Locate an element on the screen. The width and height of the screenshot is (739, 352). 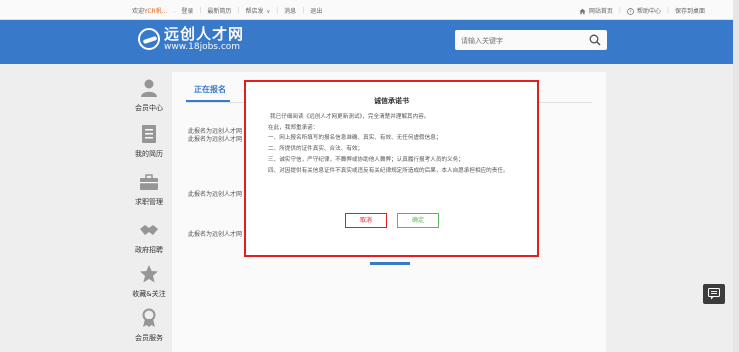
chat-icon is located at coordinates (714, 294).